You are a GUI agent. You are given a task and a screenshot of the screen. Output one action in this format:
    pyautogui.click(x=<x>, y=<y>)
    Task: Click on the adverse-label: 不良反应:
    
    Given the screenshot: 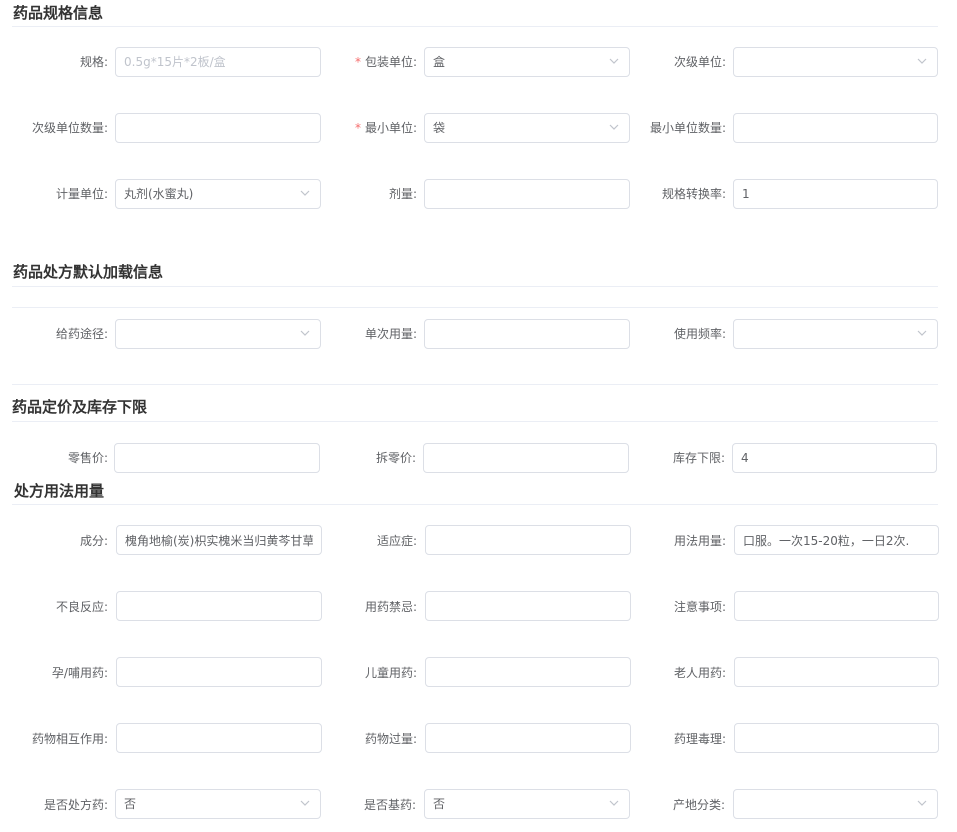 What is the action you would take?
    pyautogui.click(x=81, y=607)
    